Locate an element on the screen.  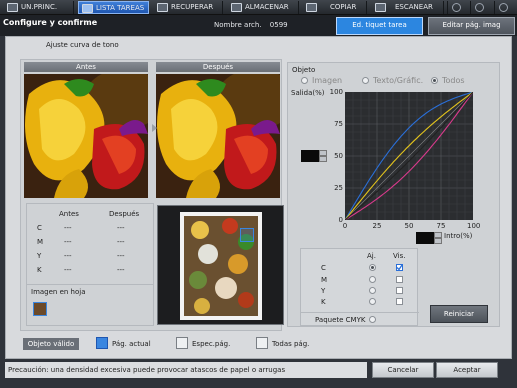
adjust-radio-m is located at coordinates (372, 279).